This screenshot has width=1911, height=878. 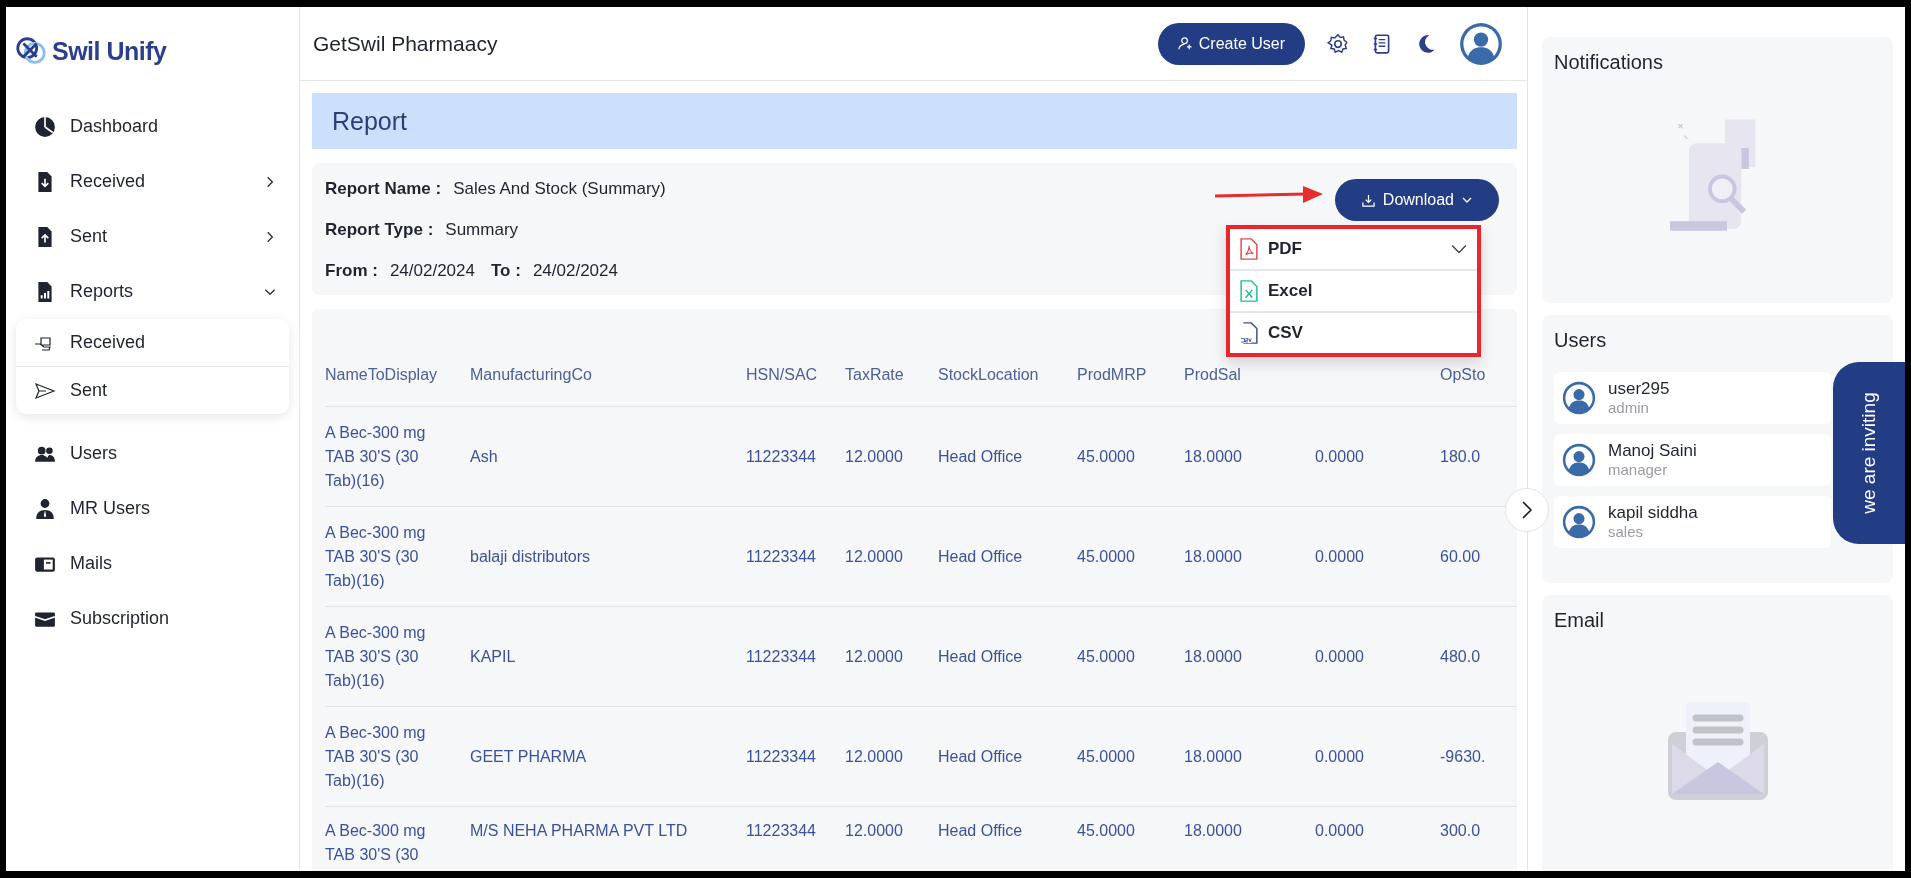 What do you see at coordinates (1460, 656) in the screenshot?
I see `table-cell: 480.0` at bounding box center [1460, 656].